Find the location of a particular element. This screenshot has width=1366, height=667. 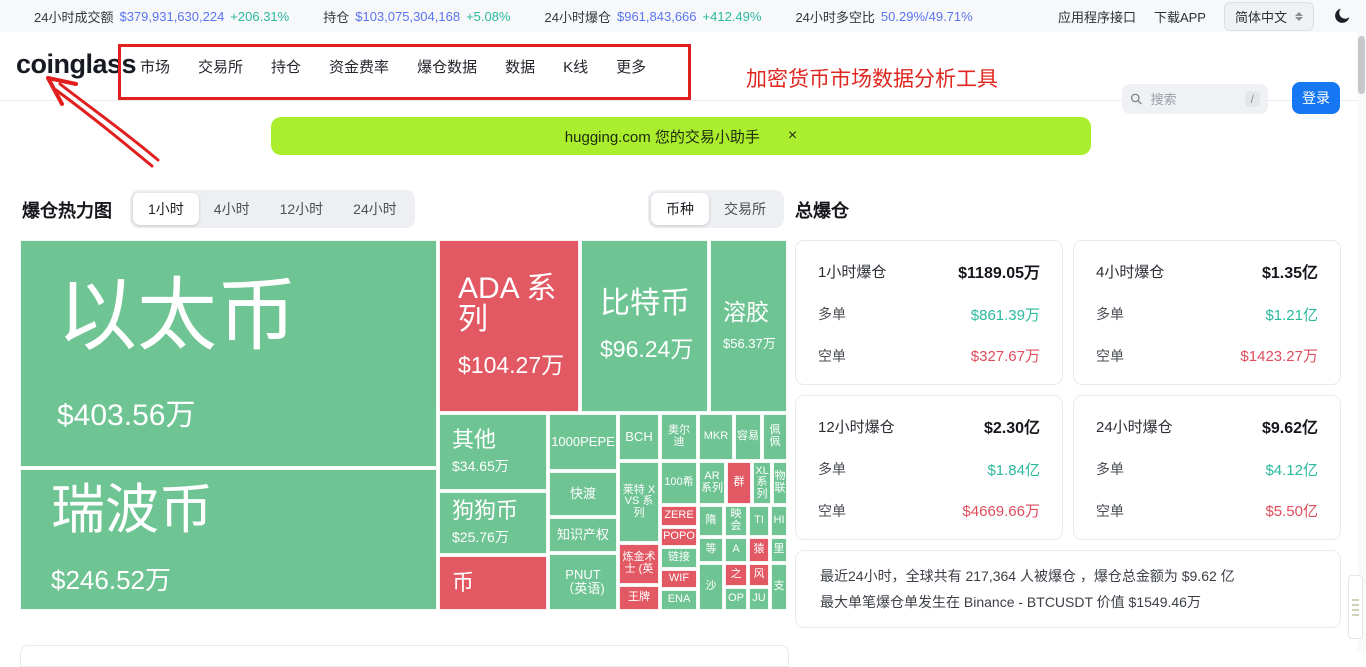

search-input is located at coordinates (1193, 99).